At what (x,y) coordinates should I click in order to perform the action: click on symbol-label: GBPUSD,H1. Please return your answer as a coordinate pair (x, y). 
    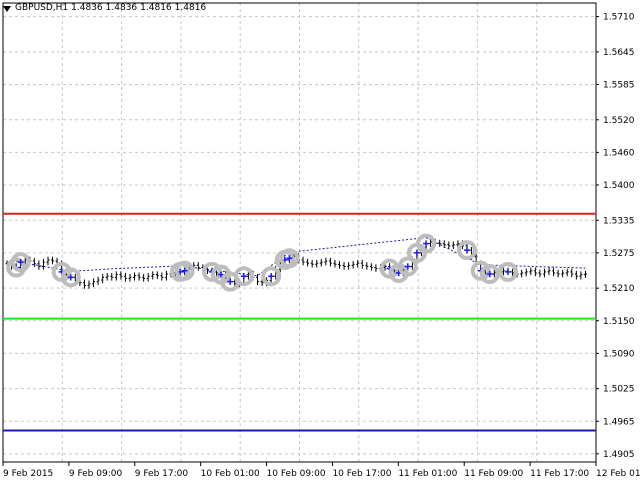
    Looking at the image, I should click on (42, 8).